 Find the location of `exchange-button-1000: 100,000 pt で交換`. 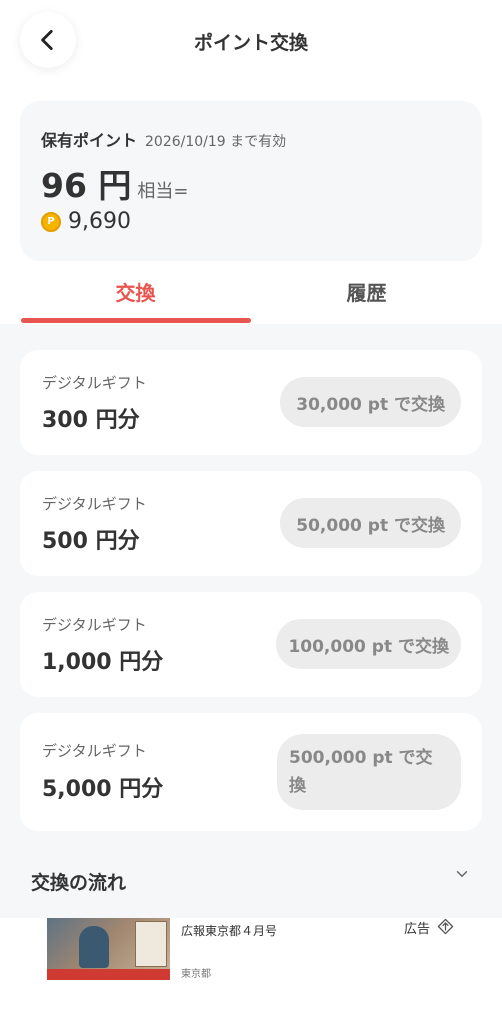

exchange-button-1000: 100,000 pt で交換 is located at coordinates (368, 644).